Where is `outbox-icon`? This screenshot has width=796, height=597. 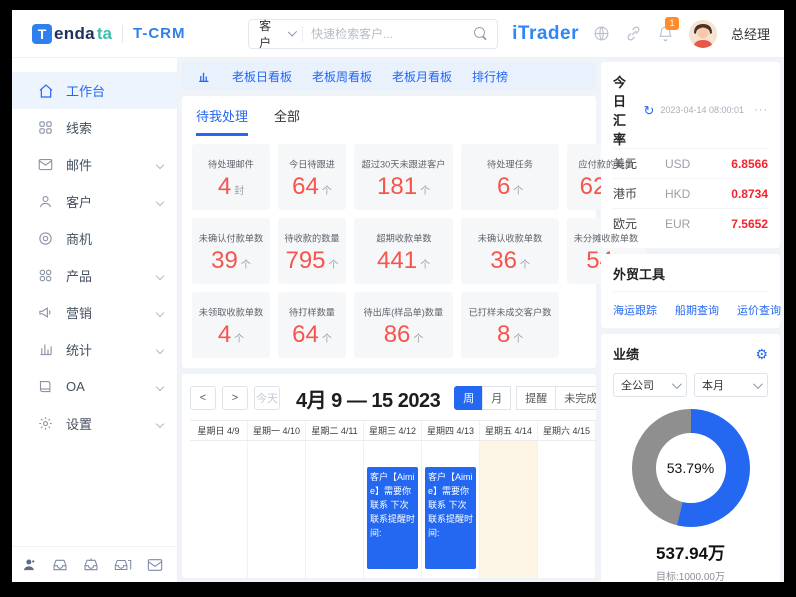
outbox-icon is located at coordinates (91, 565).